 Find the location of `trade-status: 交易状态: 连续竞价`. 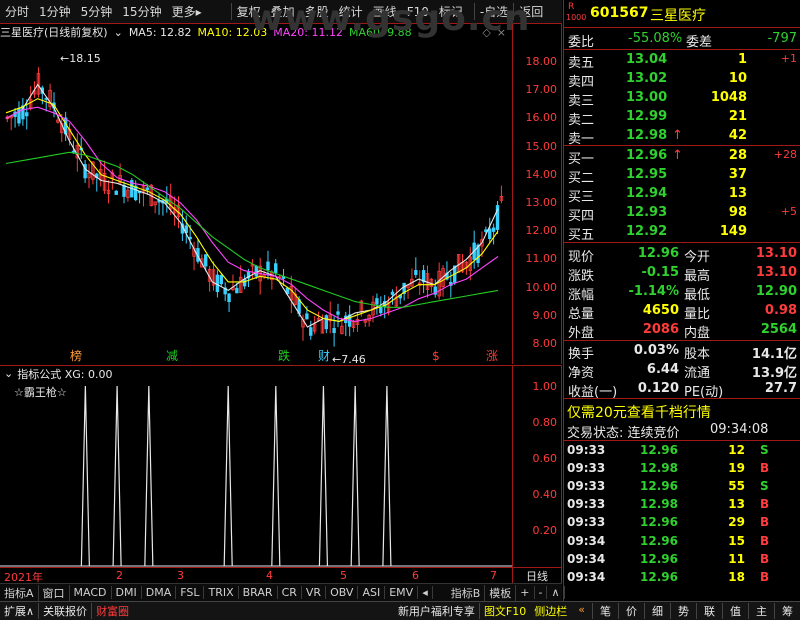

trade-status: 交易状态: 连续竞价 is located at coordinates (623, 433).